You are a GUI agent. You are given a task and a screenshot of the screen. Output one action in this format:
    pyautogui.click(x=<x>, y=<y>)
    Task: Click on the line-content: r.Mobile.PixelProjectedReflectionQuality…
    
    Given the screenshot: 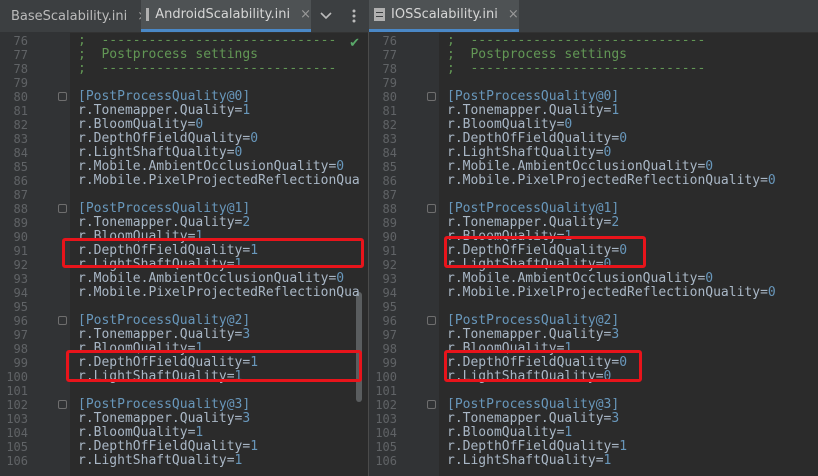 What is the action you would take?
    pyautogui.click(x=611, y=293)
    